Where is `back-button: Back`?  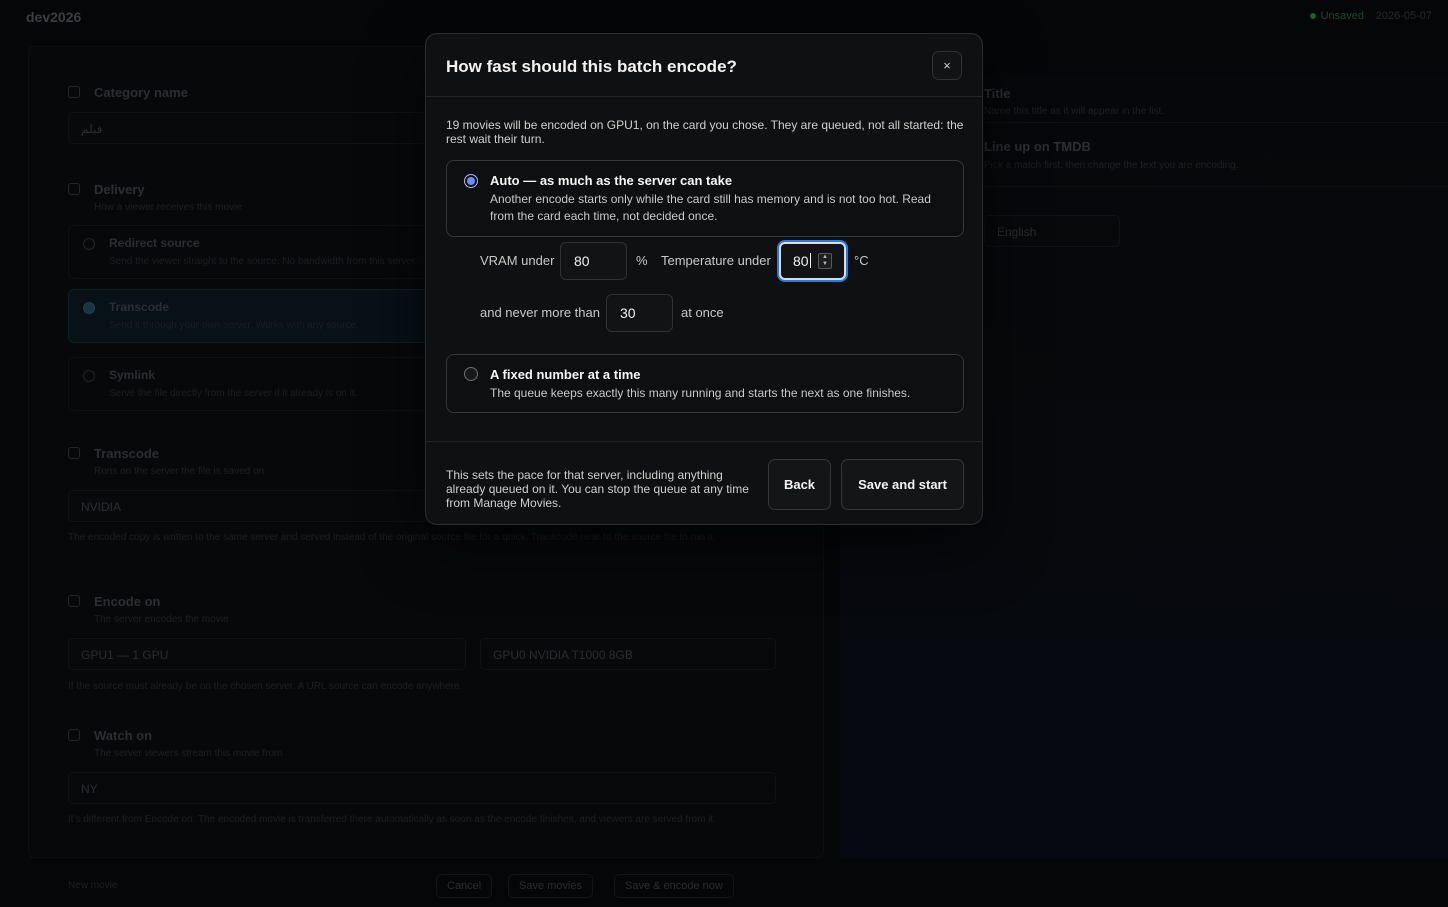
back-button: Back is located at coordinates (799, 484).